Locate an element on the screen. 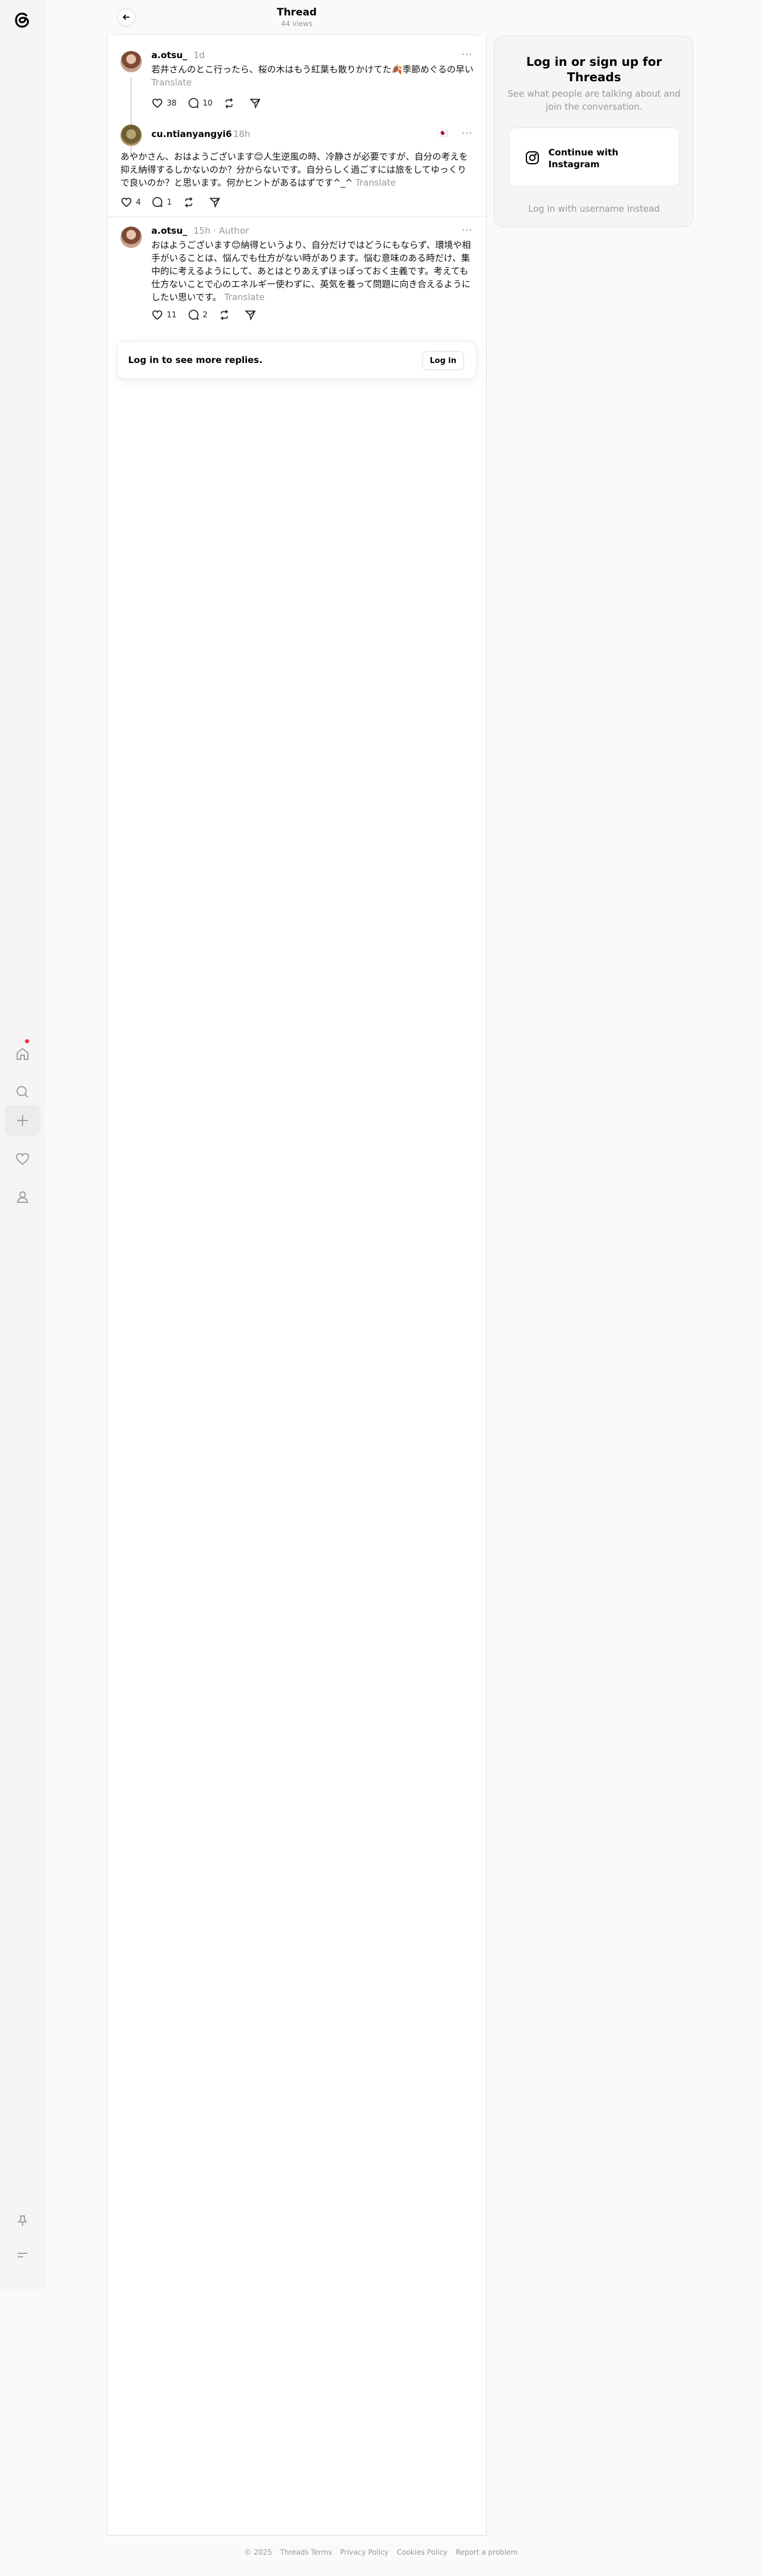 This screenshot has width=762, height=2576. thread-header: Thread 44 views is located at coordinates (297, 18).